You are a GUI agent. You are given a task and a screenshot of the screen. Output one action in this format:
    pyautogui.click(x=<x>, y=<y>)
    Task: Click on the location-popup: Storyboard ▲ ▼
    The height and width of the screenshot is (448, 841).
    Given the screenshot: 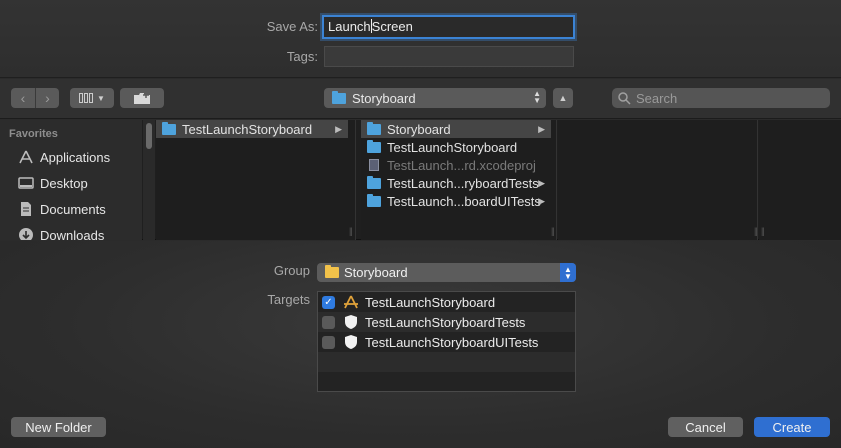 What is the action you would take?
    pyautogui.click(x=435, y=98)
    